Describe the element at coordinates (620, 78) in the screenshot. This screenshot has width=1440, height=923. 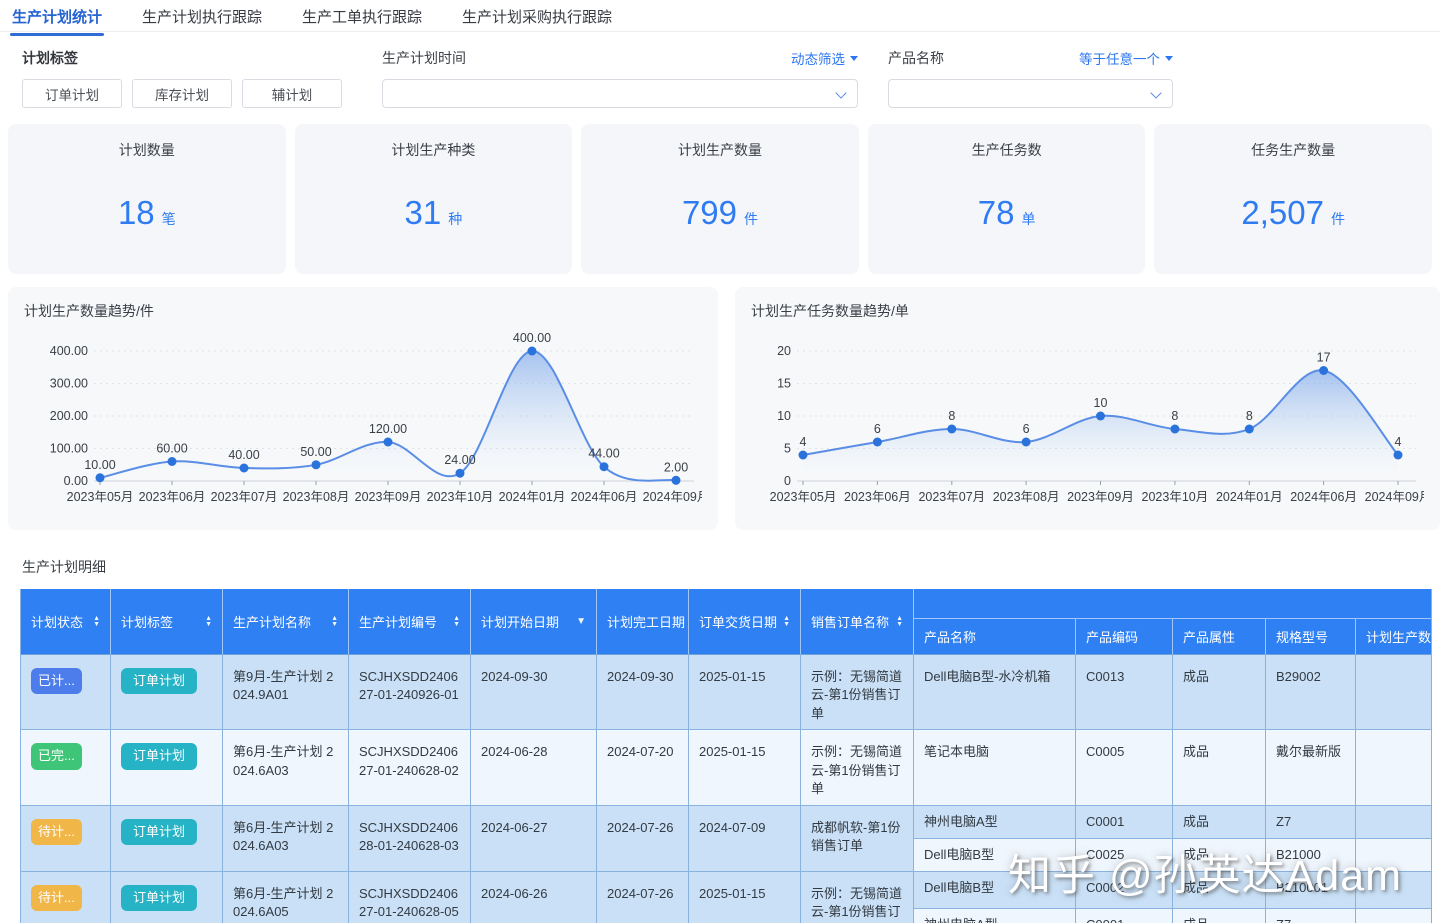
I see `plan-time-filter-group: 生产计划时间 动态筛选` at that location.